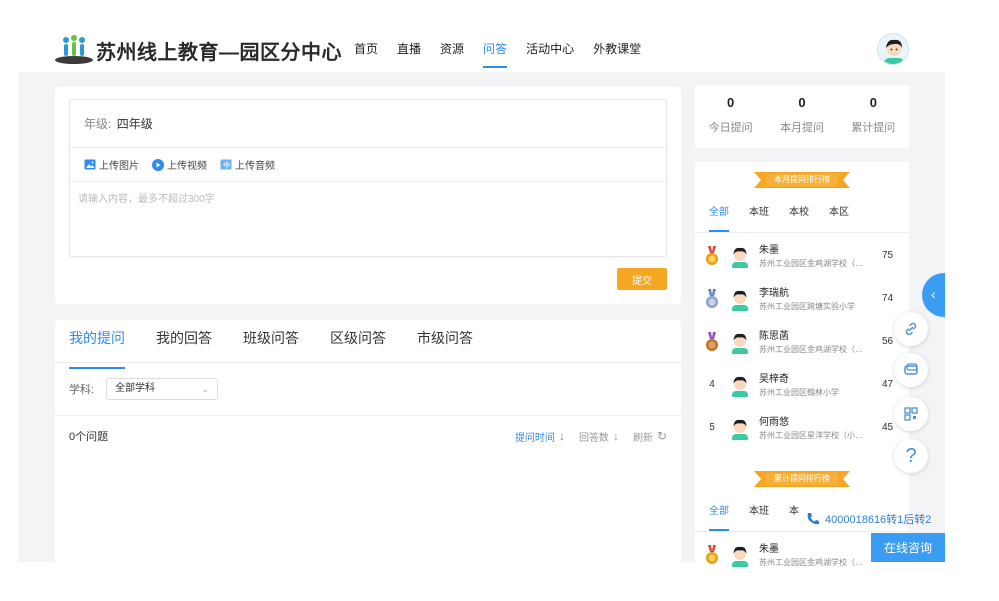 Image resolution: width=999 pixels, height=601 pixels. Describe the element at coordinates (799, 214) in the screenshot. I see `rank-tab-school: 本校` at that location.